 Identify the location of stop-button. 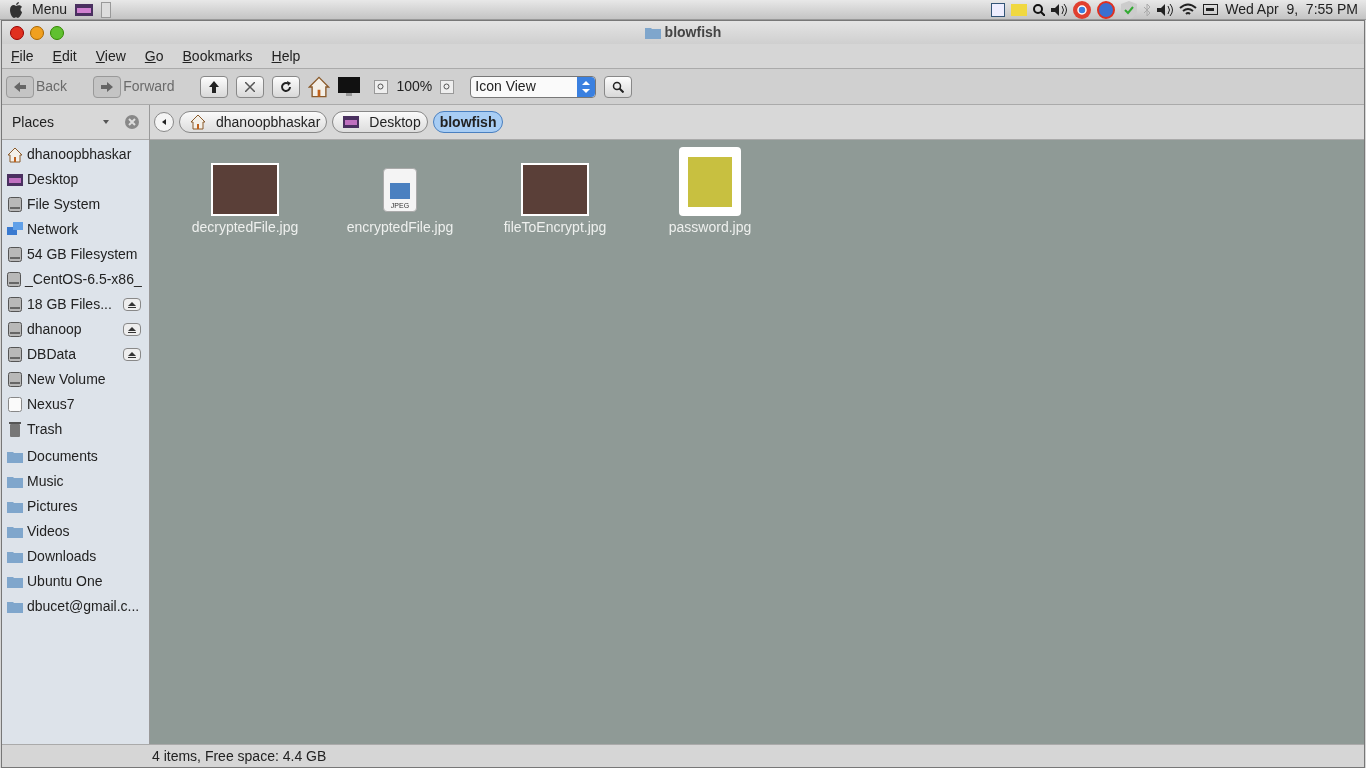
(250, 86).